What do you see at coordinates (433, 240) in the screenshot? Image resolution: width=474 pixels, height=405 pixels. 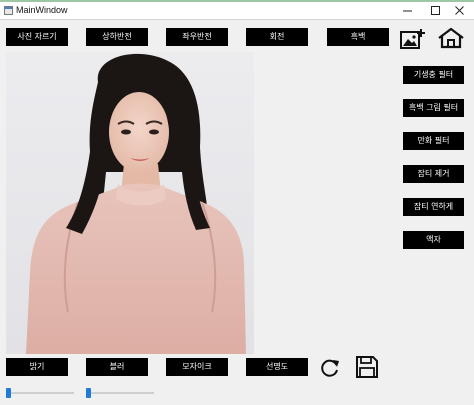 I see `frame-button: 액자` at bounding box center [433, 240].